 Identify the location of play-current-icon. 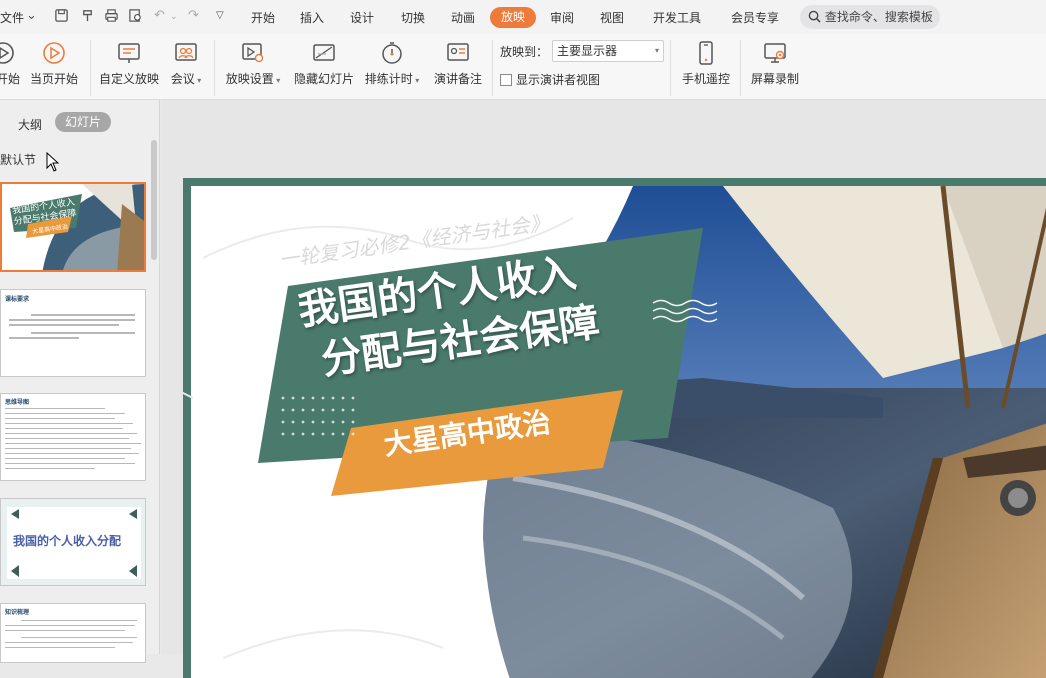
(54, 53).